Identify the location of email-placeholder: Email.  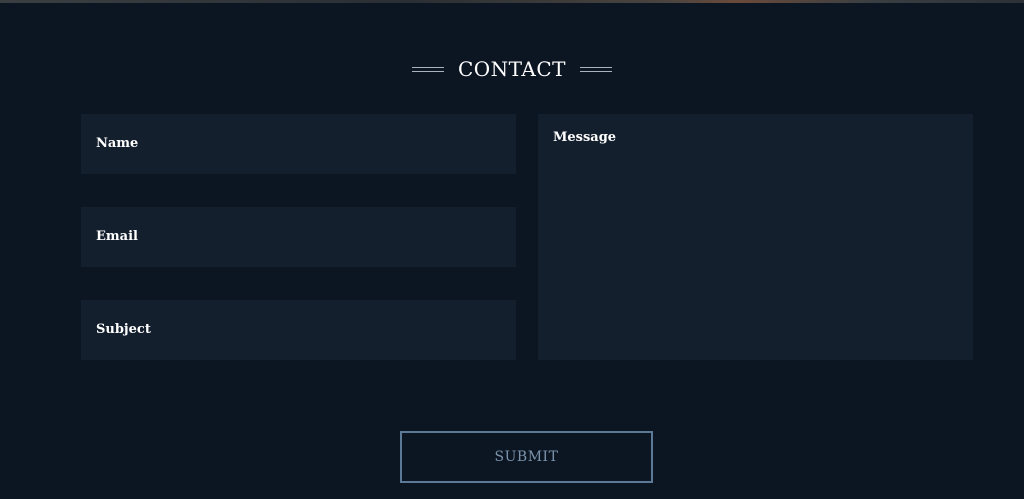
(117, 236).